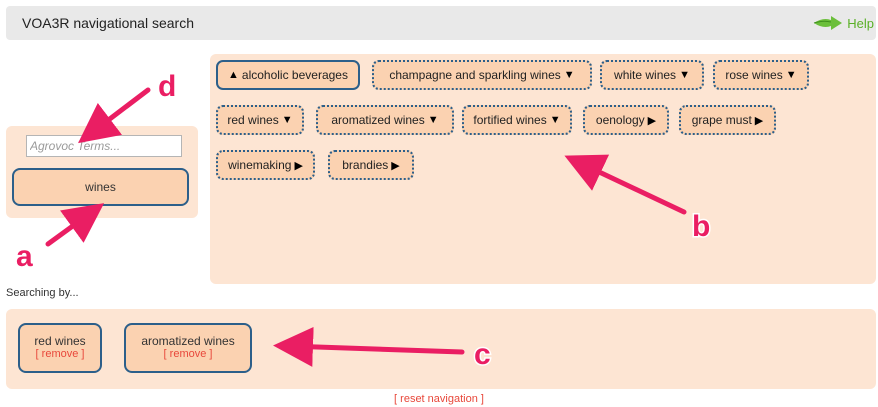 The width and height of the screenshot is (878, 407). What do you see at coordinates (233, 75) in the screenshot?
I see `up-triangle-icon: ▲` at bounding box center [233, 75].